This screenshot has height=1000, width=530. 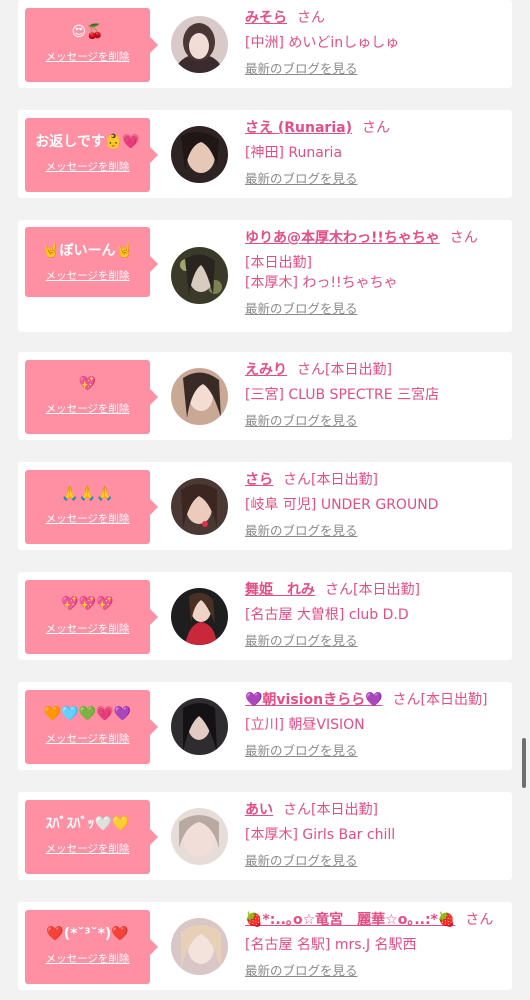 What do you see at coordinates (87, 604) in the screenshot?
I see `message-text: 💖💖💖` at bounding box center [87, 604].